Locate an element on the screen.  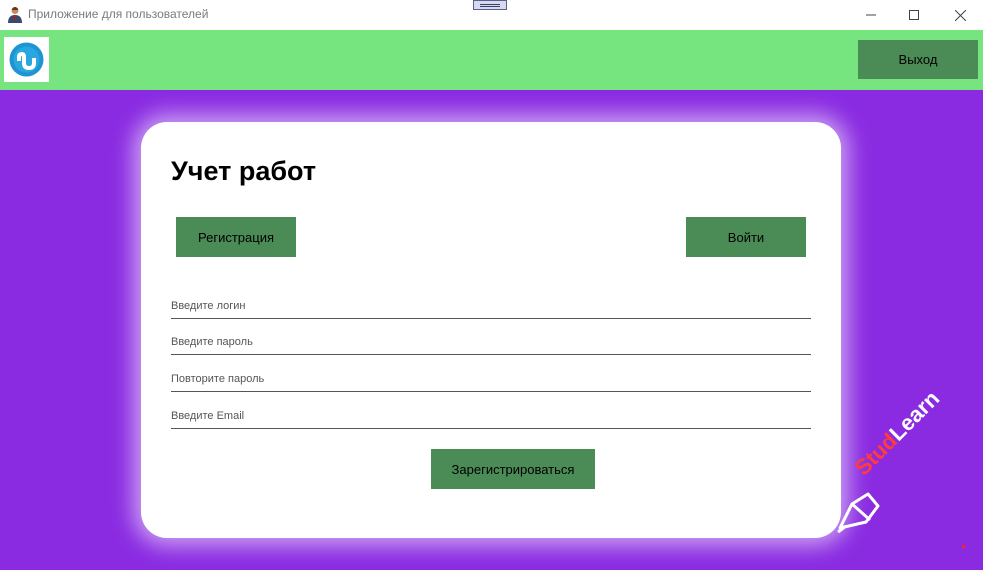
minimize-button is located at coordinates (871, 15).